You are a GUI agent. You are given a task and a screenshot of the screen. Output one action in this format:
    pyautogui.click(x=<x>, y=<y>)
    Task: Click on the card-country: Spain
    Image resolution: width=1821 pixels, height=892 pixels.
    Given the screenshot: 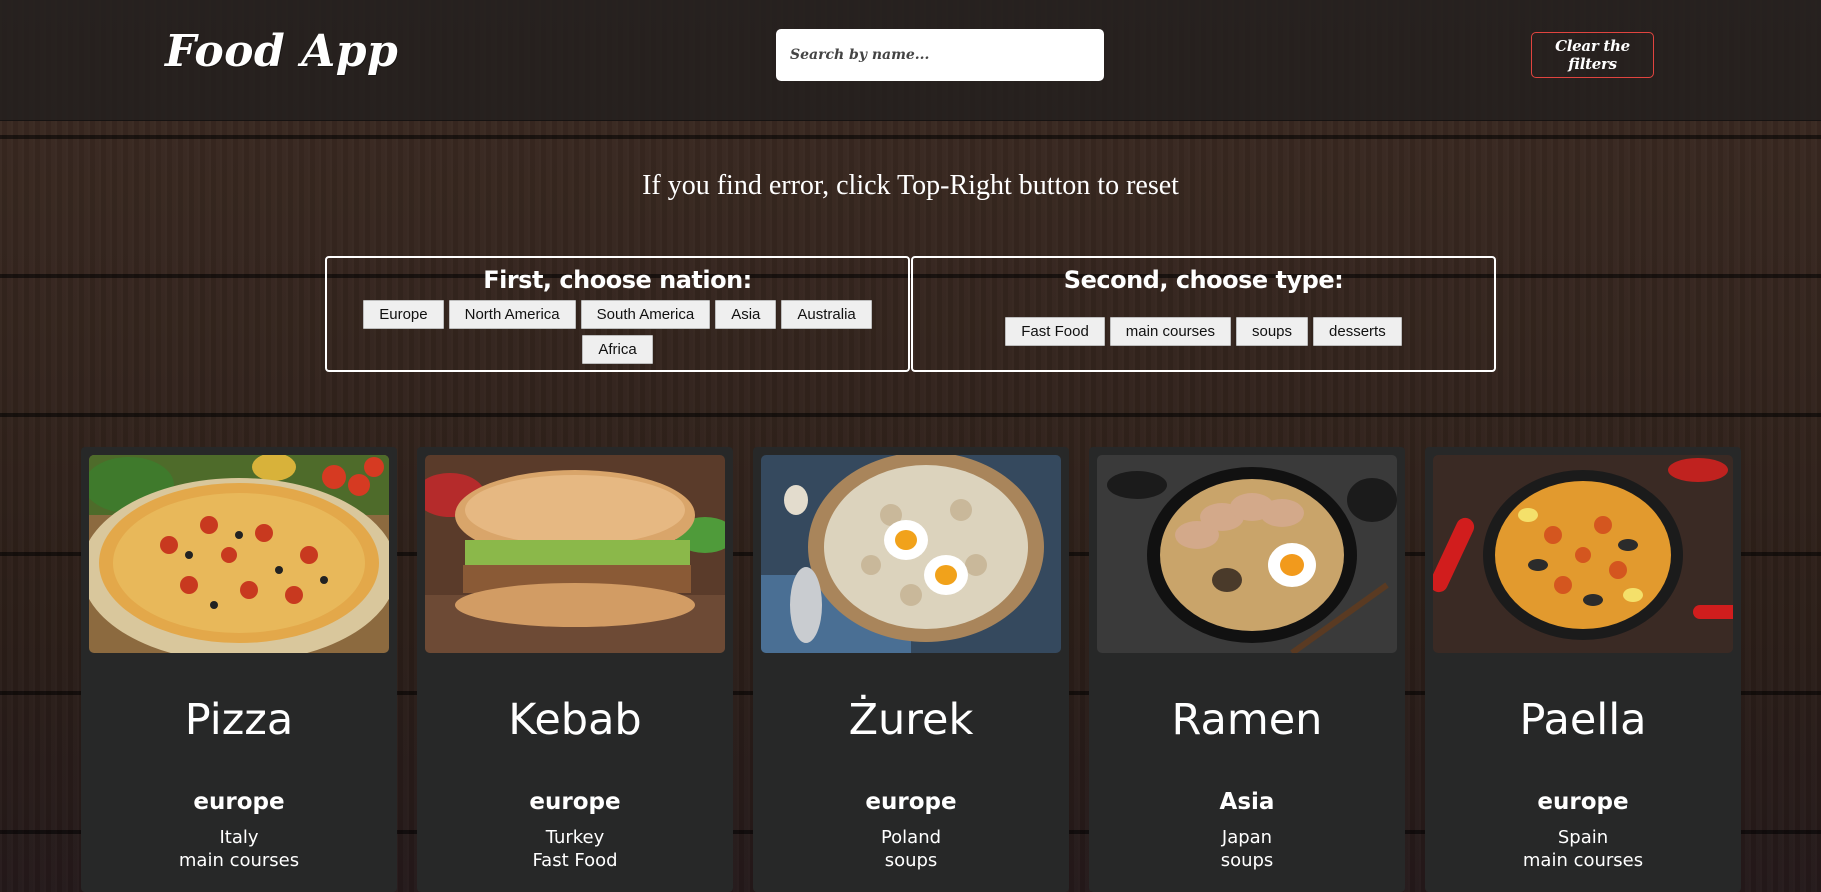 What is the action you would take?
    pyautogui.click(x=1583, y=837)
    